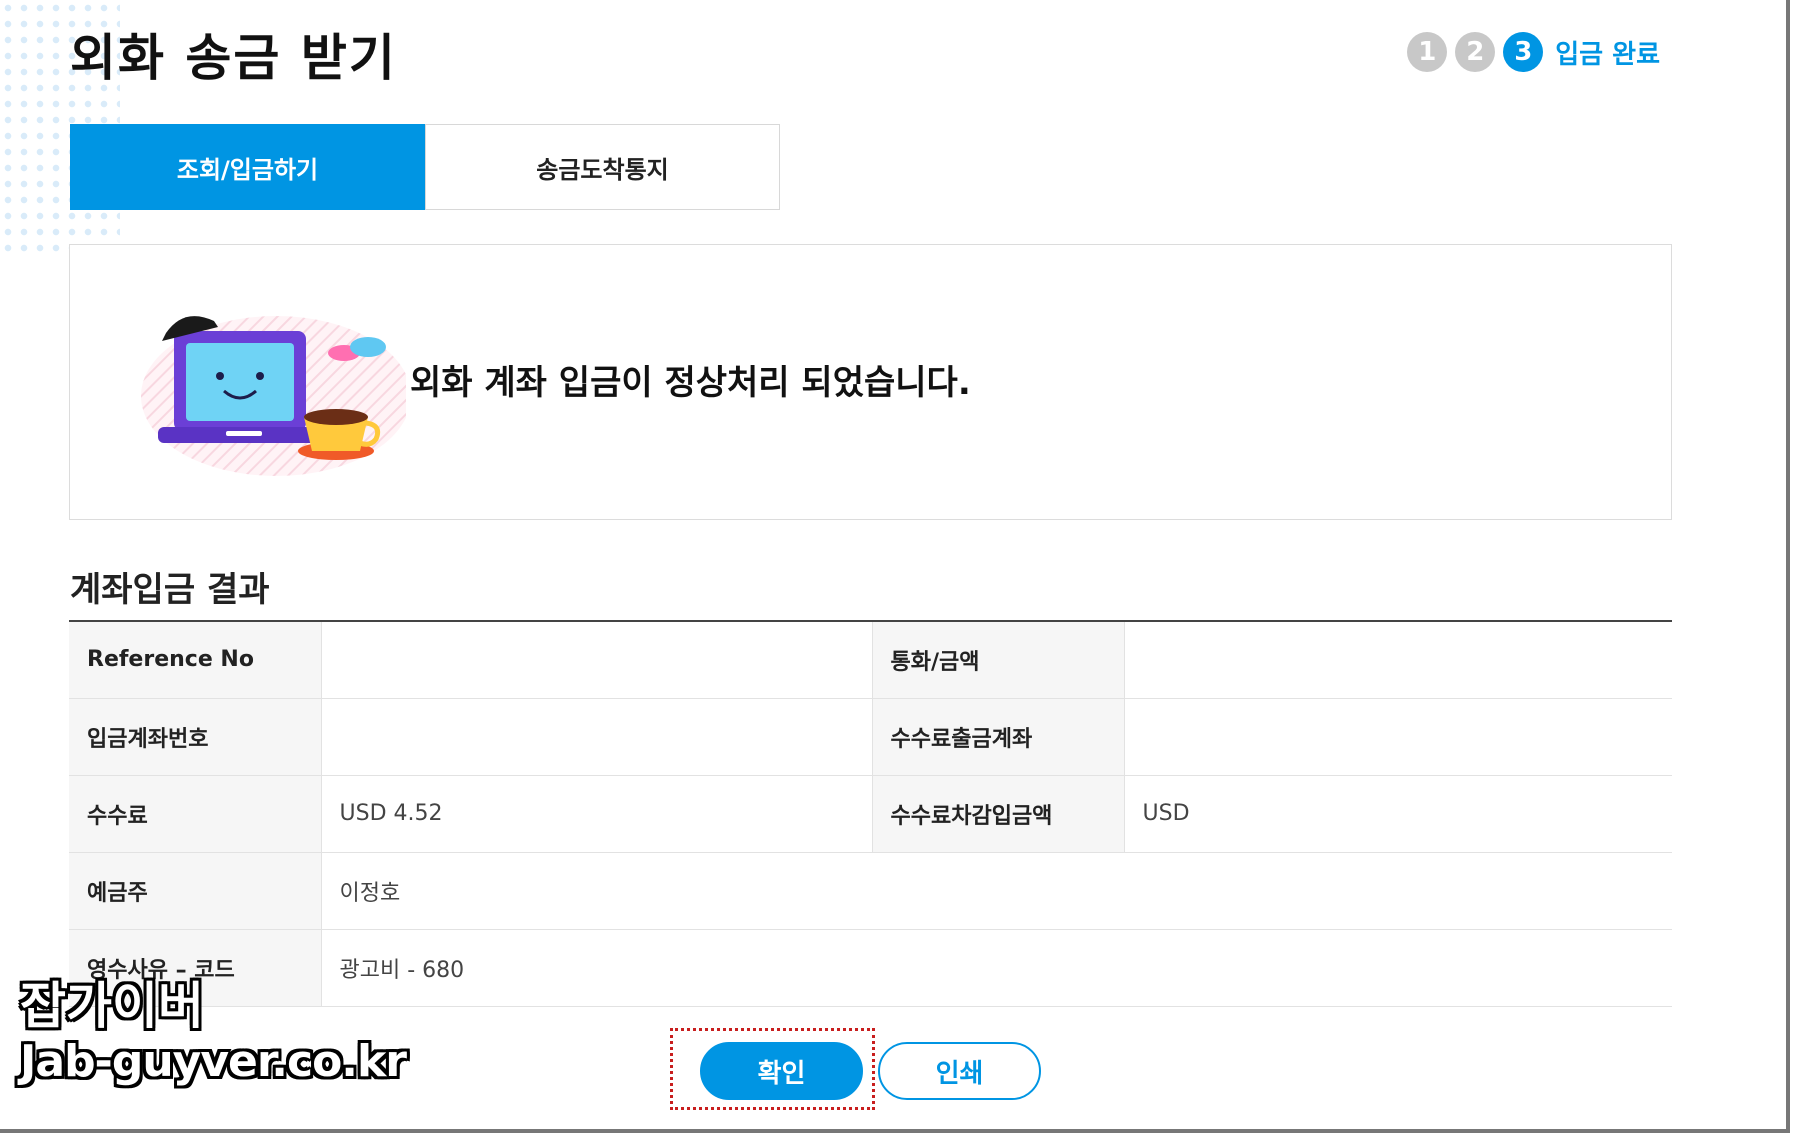 This screenshot has height=1140, width=1800. Describe the element at coordinates (247, 167) in the screenshot. I see `tab-inquiry-deposit: 조회/입금하기` at that location.